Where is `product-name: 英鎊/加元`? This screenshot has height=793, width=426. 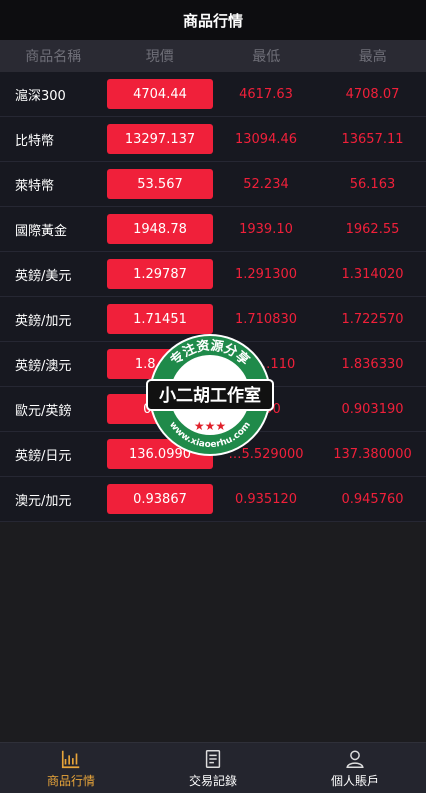 product-name: 英鎊/加元 is located at coordinates (43, 321).